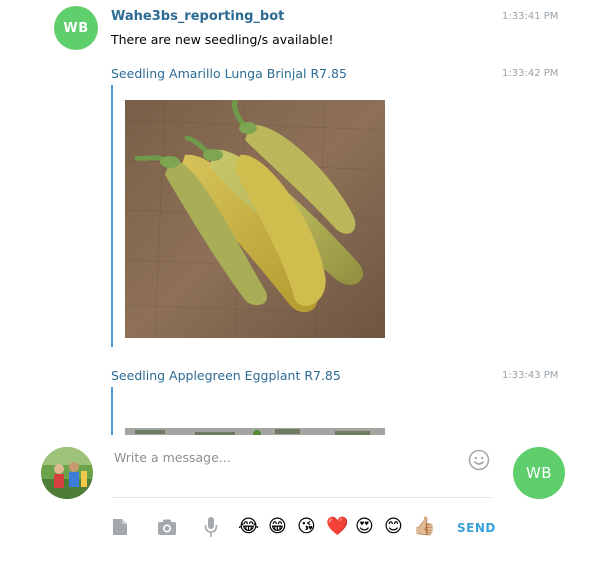 This screenshot has height=561, width=609. What do you see at coordinates (302, 497) in the screenshot?
I see `composer-divider` at bounding box center [302, 497].